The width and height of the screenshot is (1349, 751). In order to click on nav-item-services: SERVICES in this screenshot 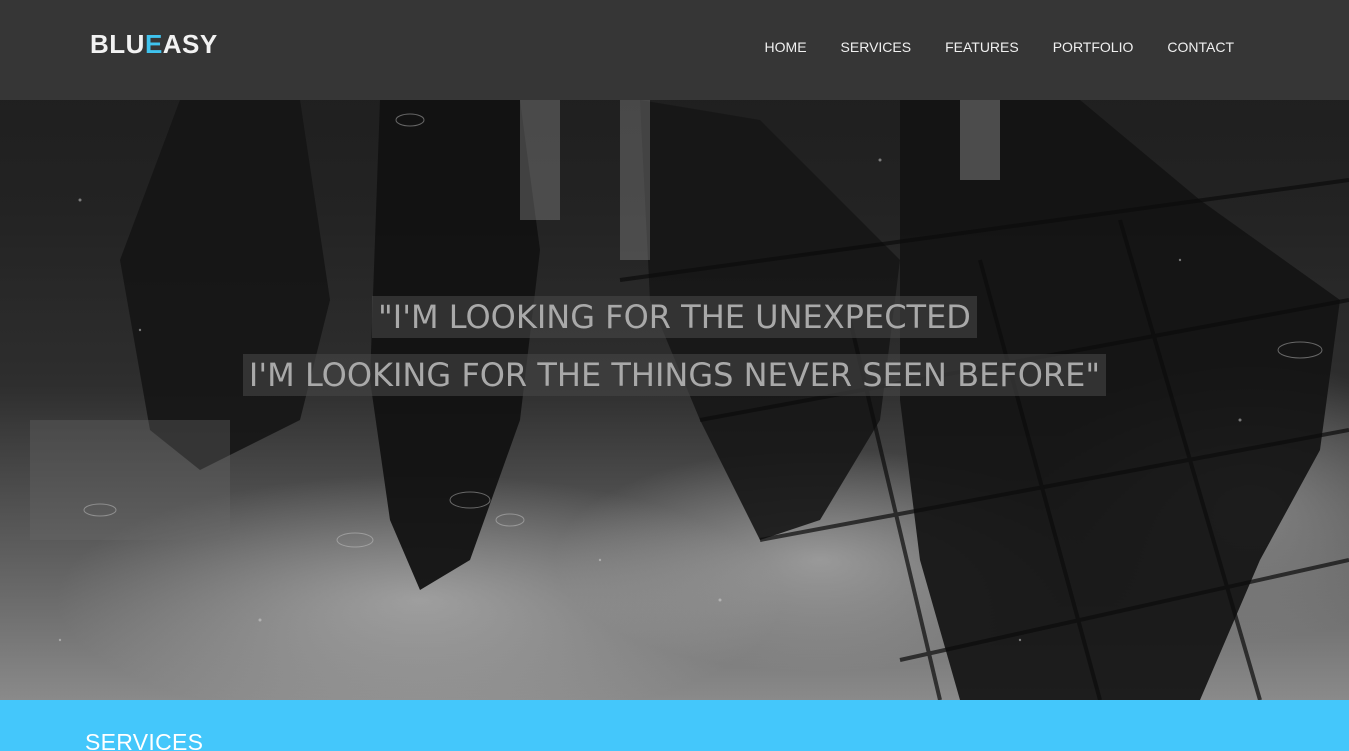, I will do `click(876, 47)`.